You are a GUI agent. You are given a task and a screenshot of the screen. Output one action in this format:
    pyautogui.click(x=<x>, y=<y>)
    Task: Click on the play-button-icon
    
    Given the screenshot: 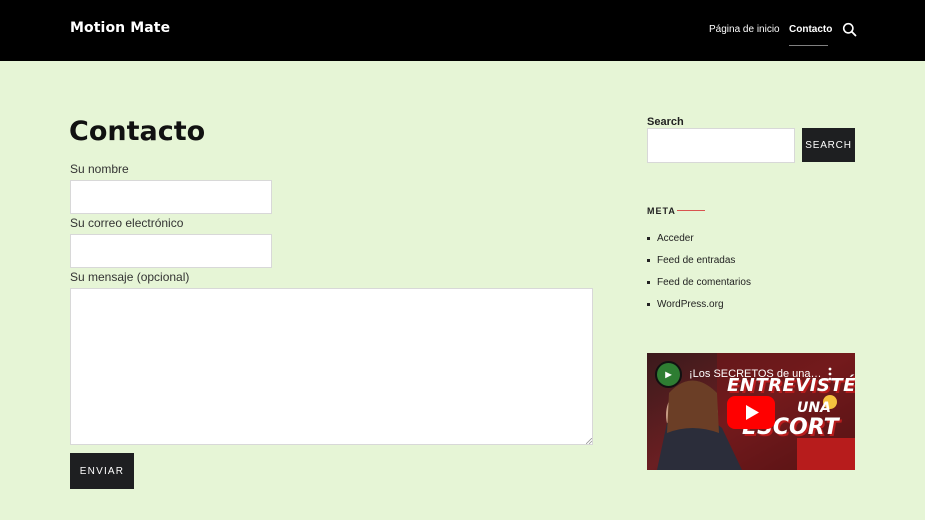 What is the action you would take?
    pyautogui.click(x=751, y=412)
    